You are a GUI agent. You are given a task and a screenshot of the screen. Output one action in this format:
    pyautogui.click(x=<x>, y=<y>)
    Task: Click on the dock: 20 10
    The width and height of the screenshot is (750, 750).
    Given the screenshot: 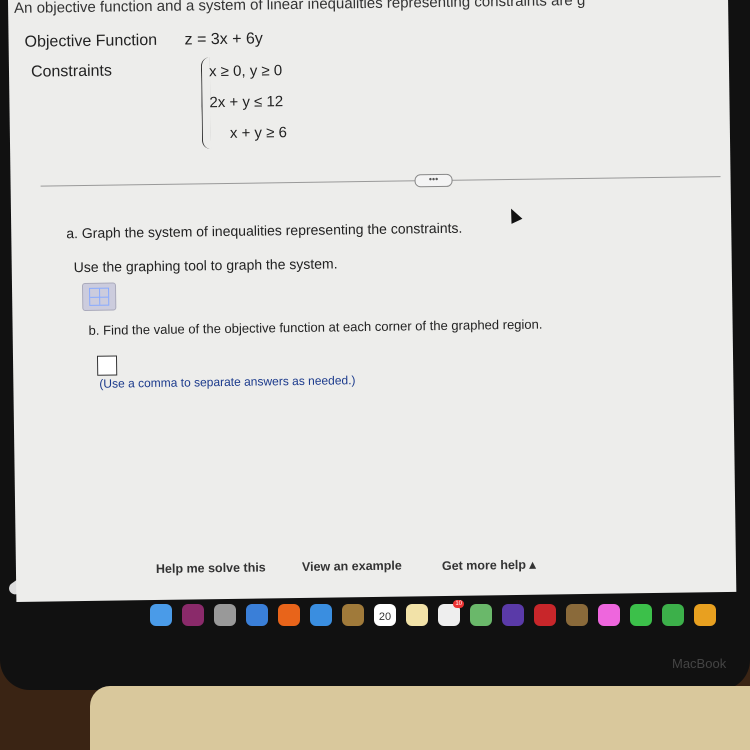 What is the action you would take?
    pyautogui.click(x=440, y=615)
    